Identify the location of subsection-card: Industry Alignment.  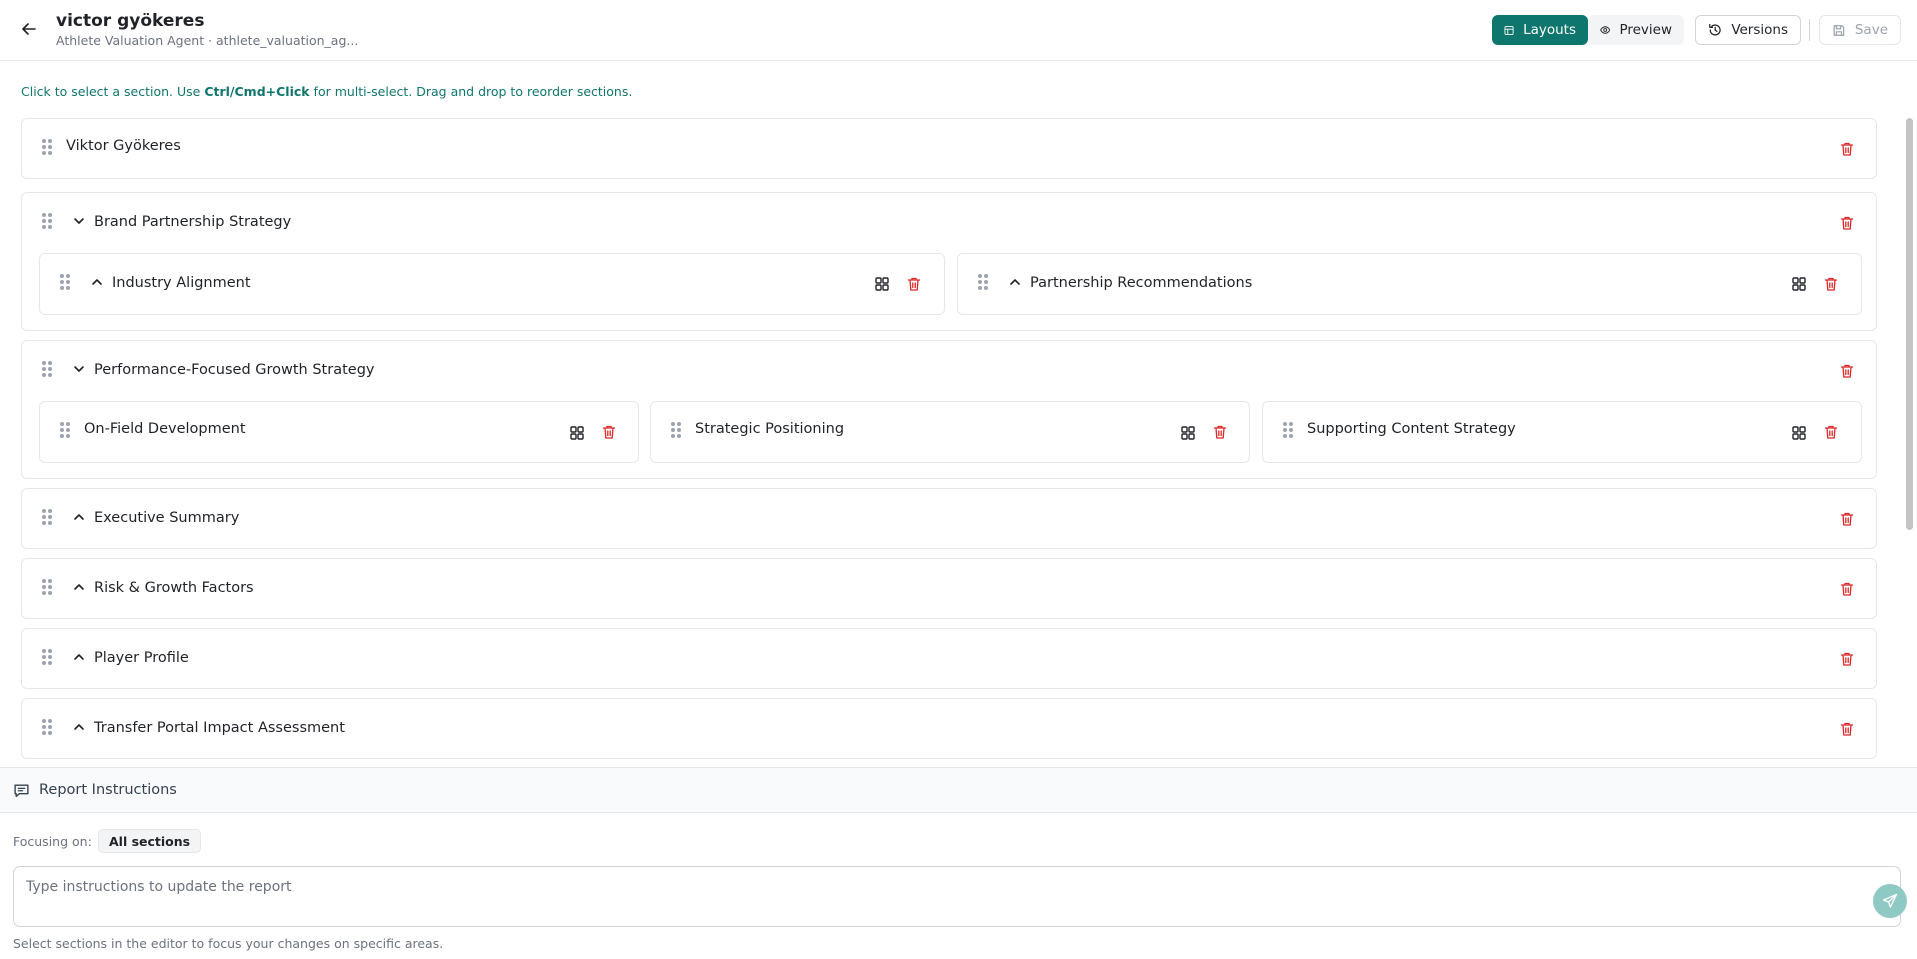
(492, 284).